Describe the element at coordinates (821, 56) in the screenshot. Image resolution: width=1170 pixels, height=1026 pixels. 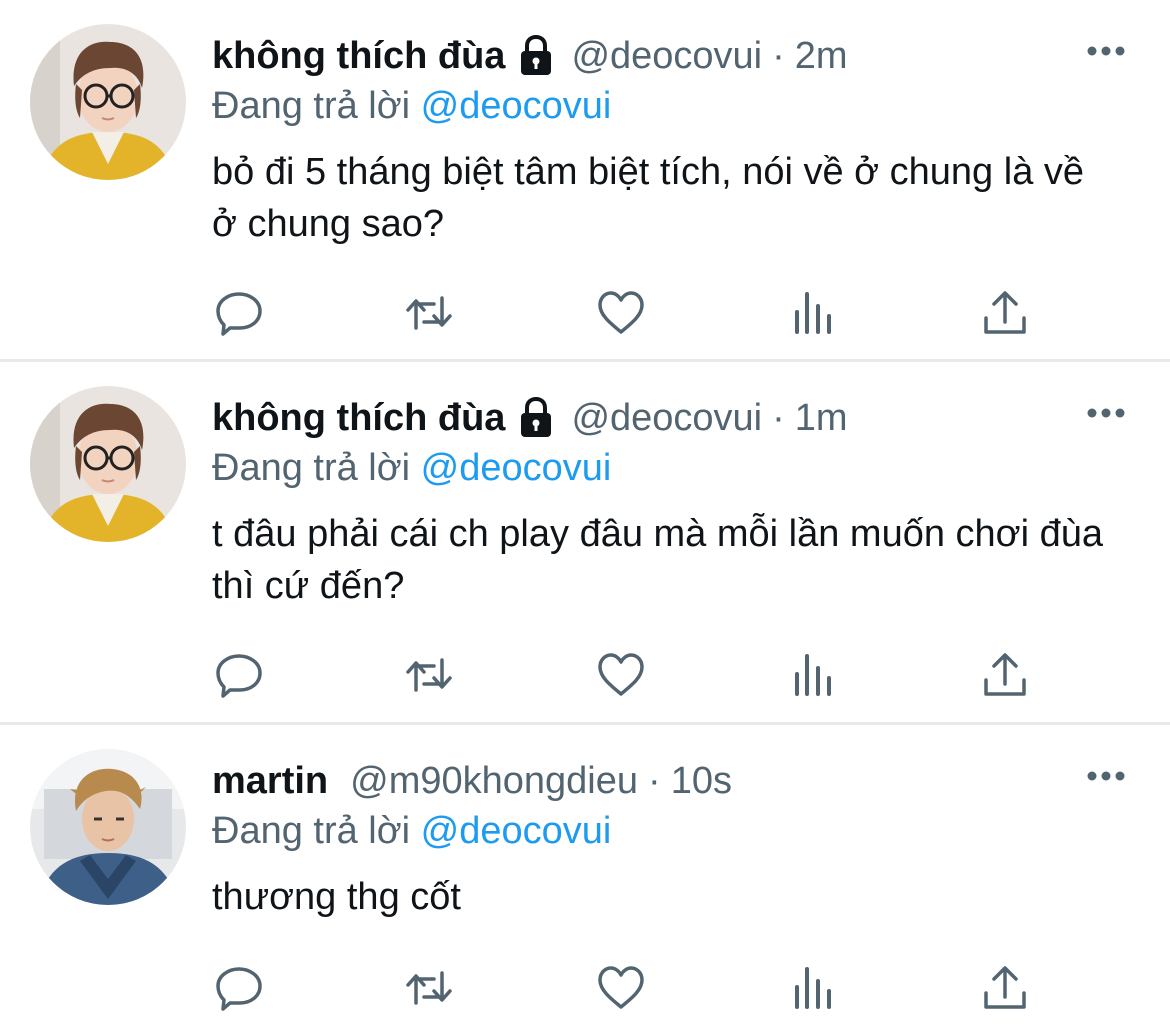
I see `timestamp: 2m` at that location.